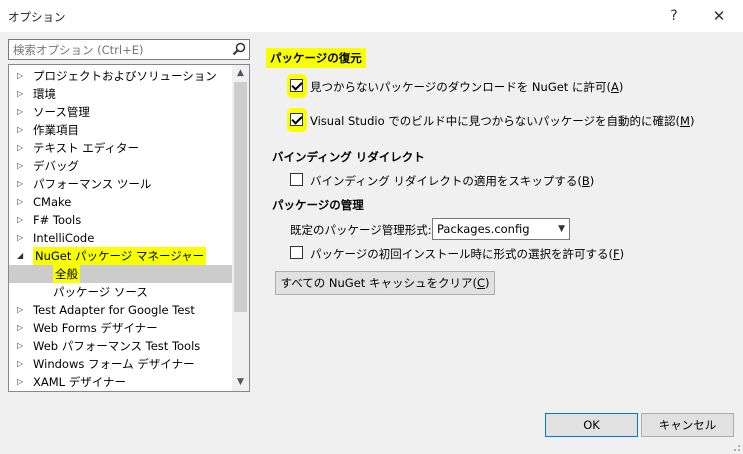 The height and width of the screenshot is (454, 743). I want to click on search-box, so click(129, 49).